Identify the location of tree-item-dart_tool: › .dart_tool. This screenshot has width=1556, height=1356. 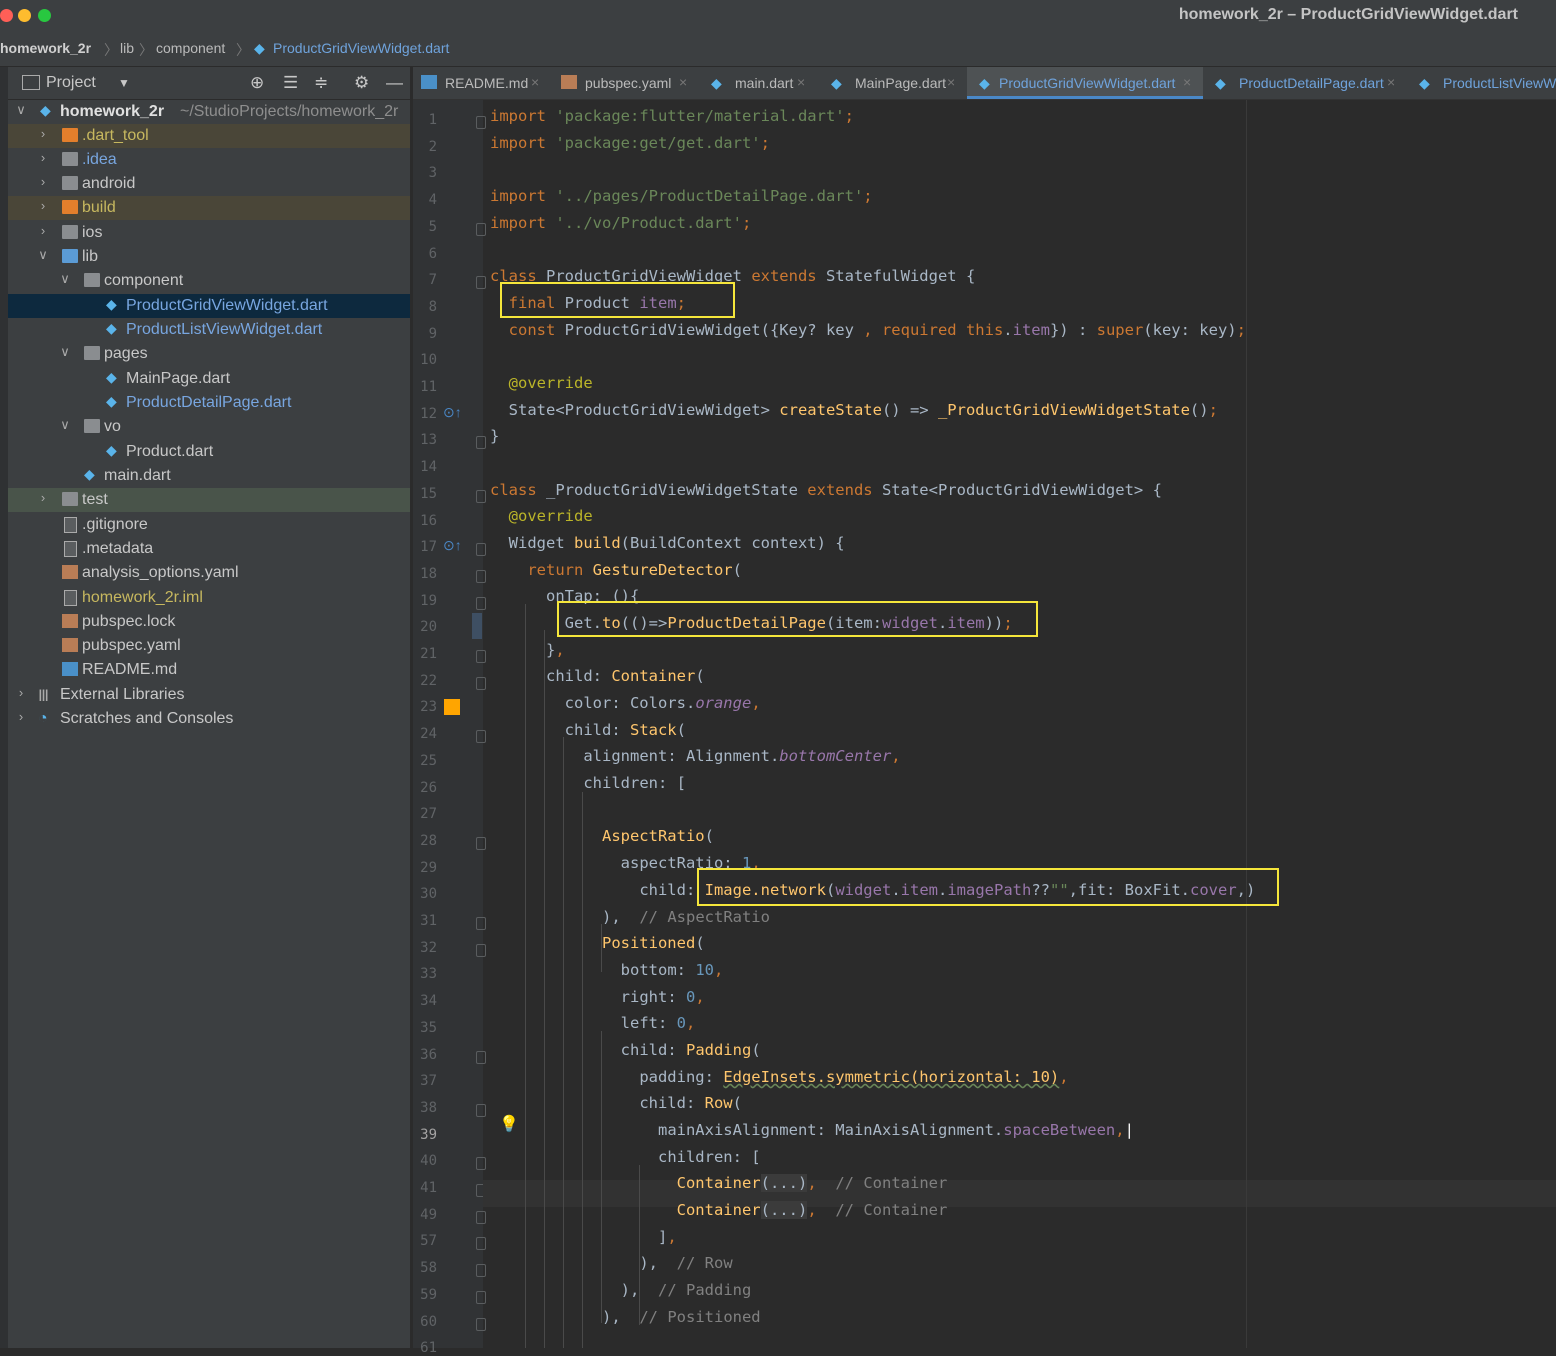
(209, 136).